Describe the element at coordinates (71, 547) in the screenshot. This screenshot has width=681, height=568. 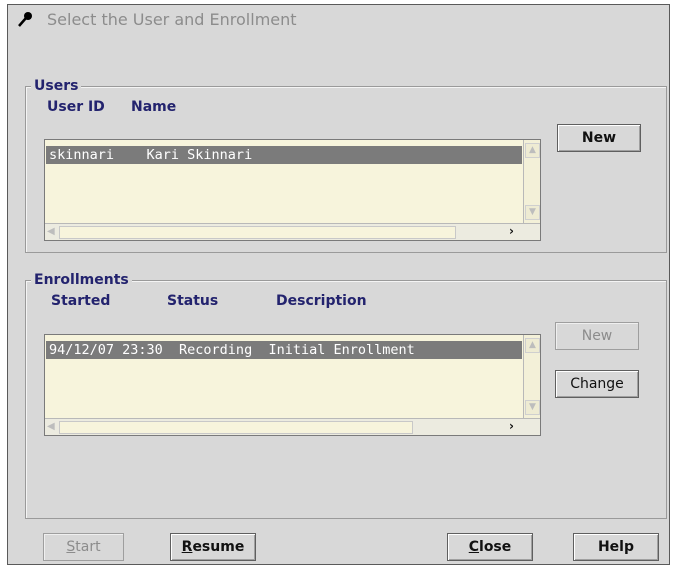
I see `start-mnemonic: S` at that location.